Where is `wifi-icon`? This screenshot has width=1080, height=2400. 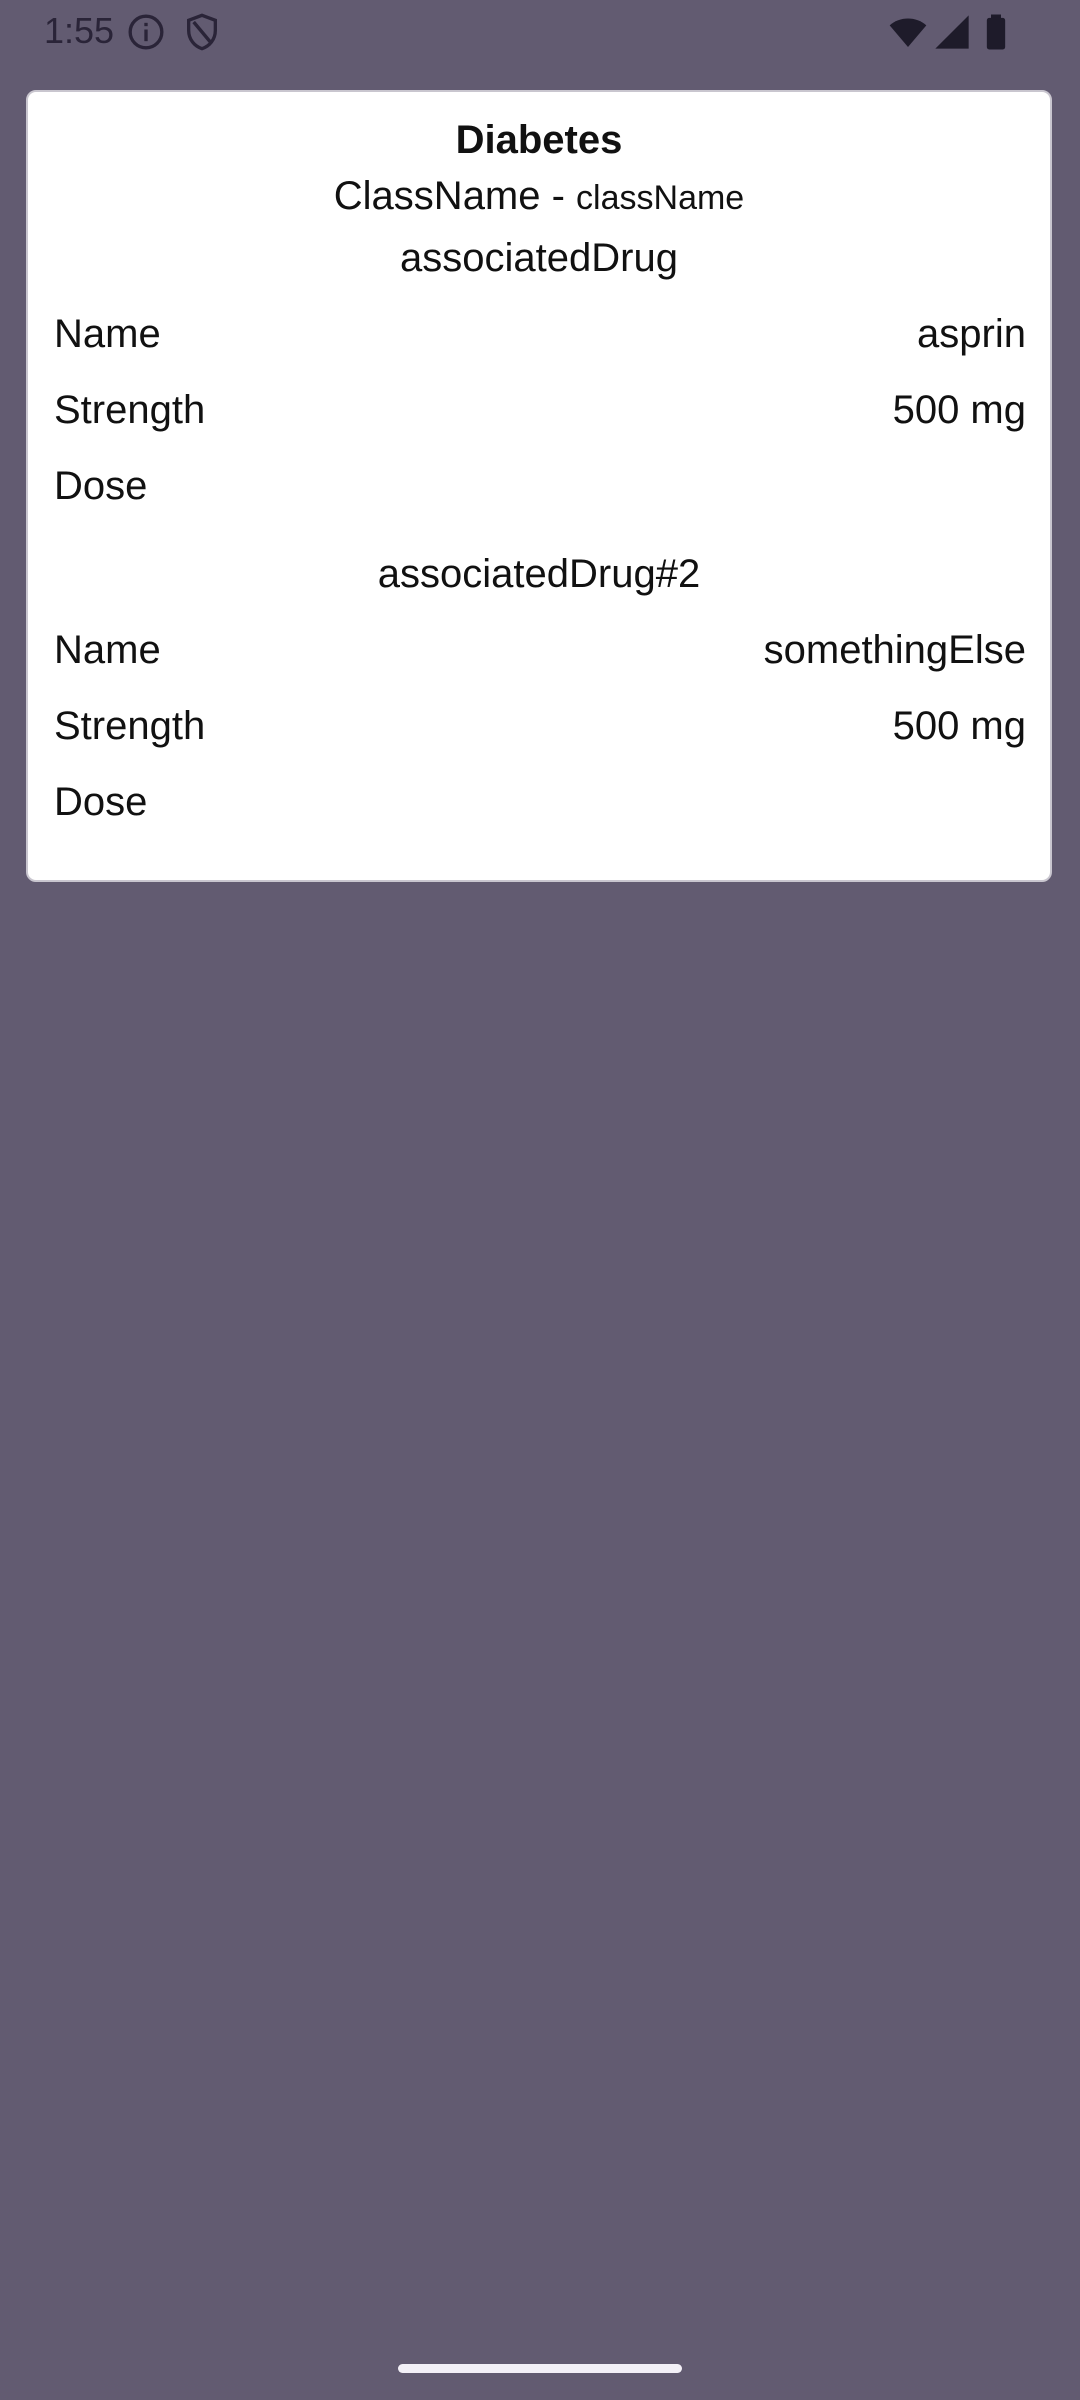
wifi-icon is located at coordinates (908, 32).